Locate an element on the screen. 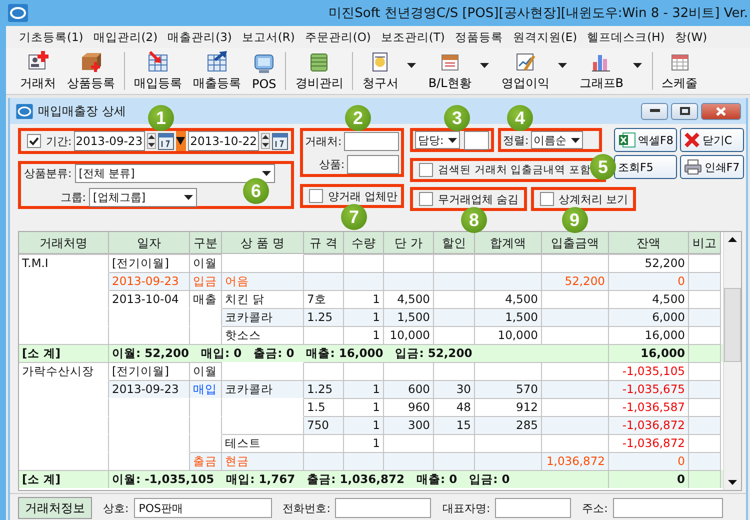 The height and width of the screenshot is (520, 750). column-header: 수량 is located at coordinates (364, 243).